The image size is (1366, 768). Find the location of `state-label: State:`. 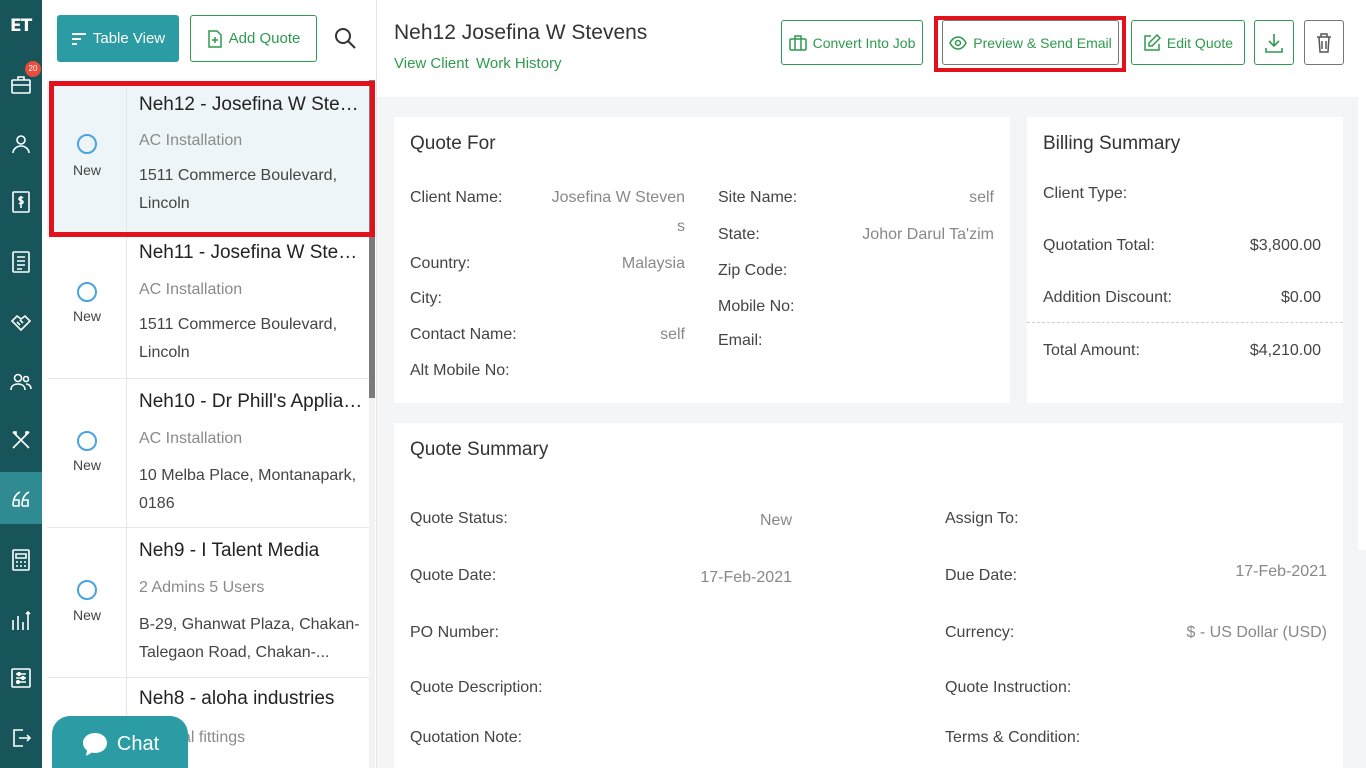

state-label: State: is located at coordinates (739, 234).